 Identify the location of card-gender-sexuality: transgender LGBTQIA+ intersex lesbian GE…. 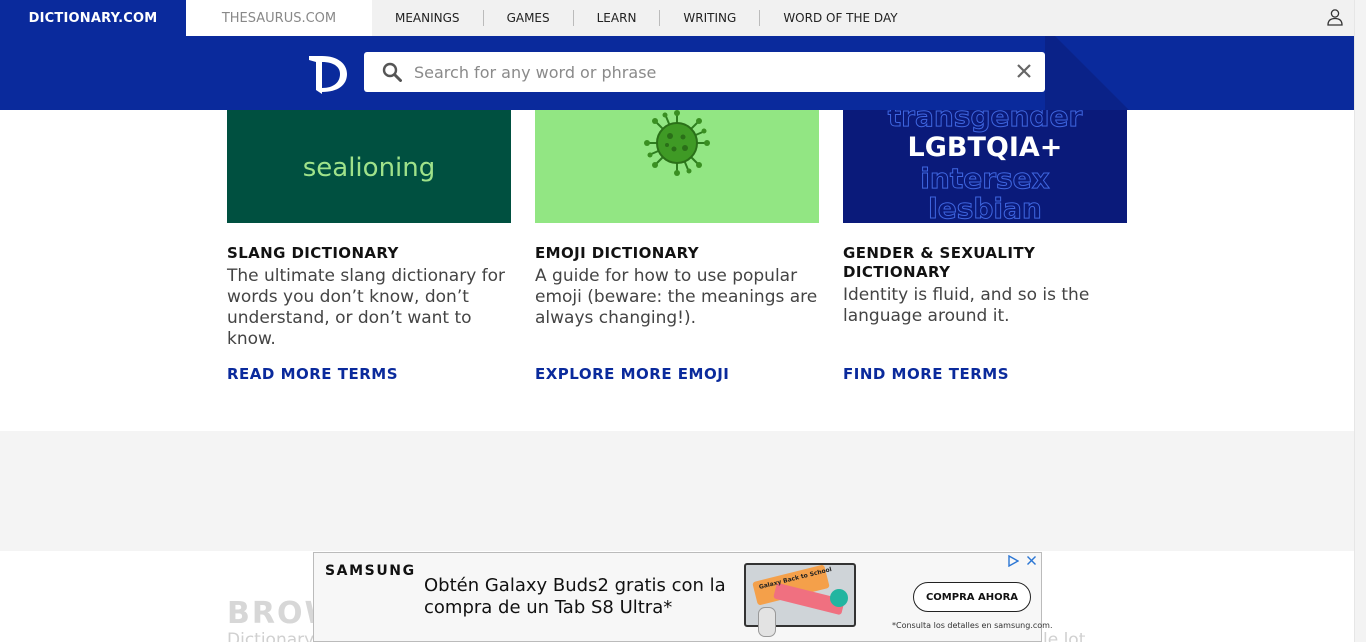
(985, 218).